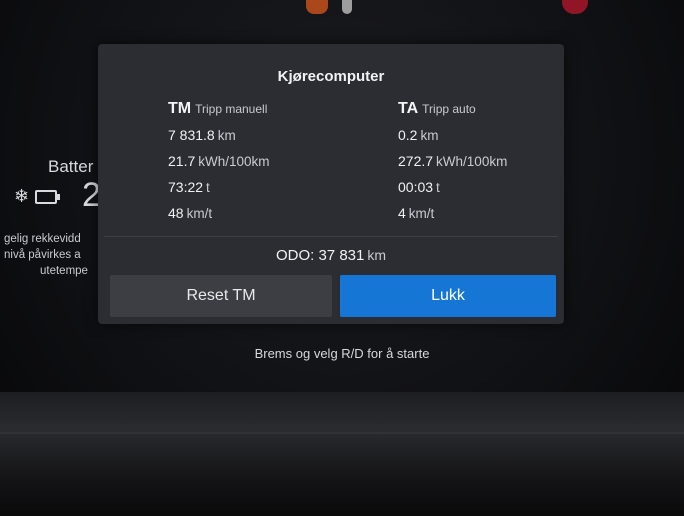 Image resolution: width=684 pixels, height=516 pixels. I want to click on trip-auto-name: Tripp auto, so click(449, 109).